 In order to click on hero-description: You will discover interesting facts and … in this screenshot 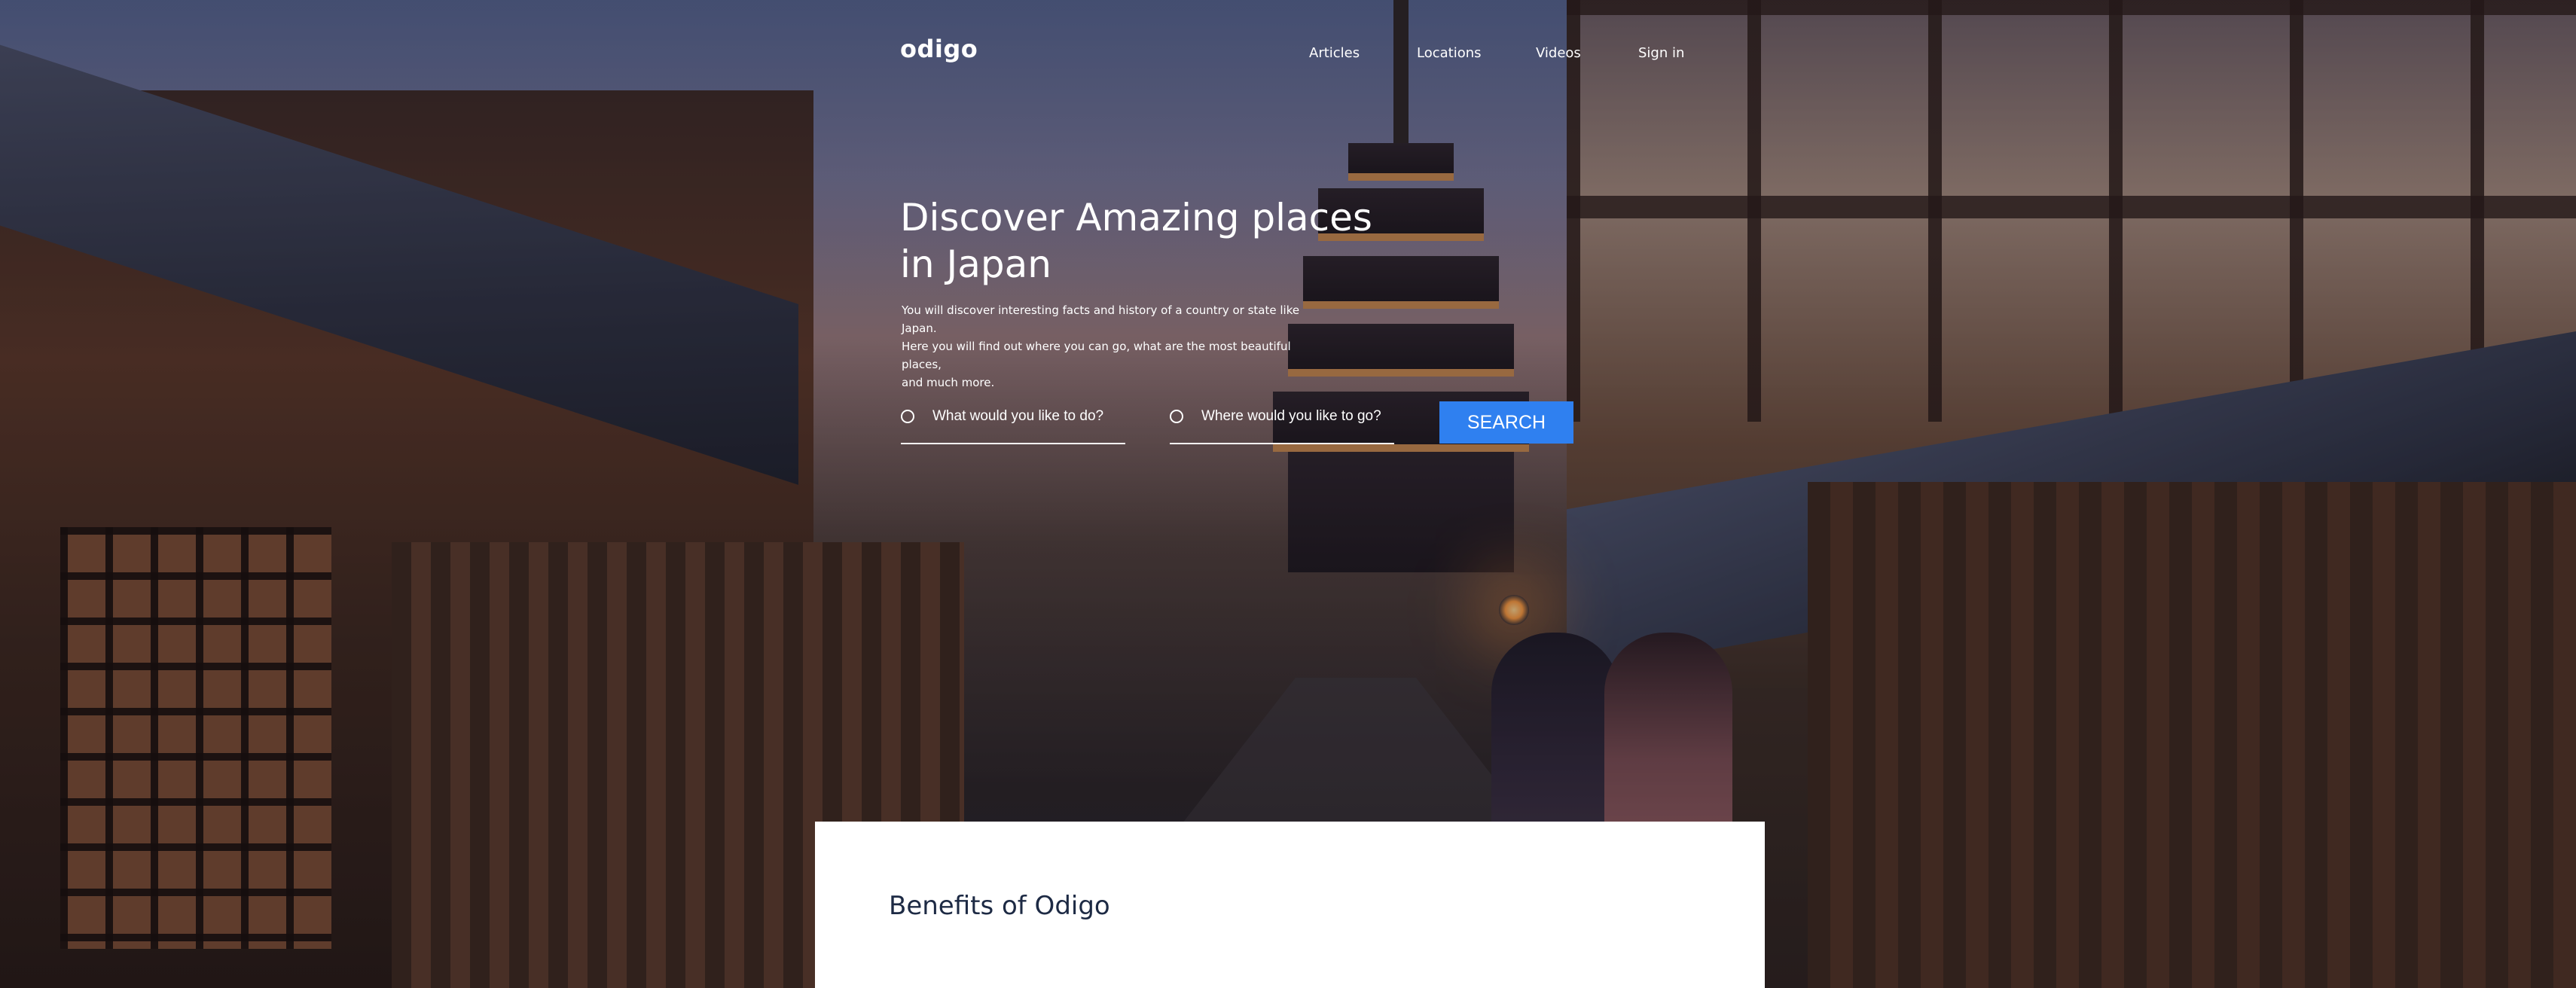, I will do `click(1113, 347)`.